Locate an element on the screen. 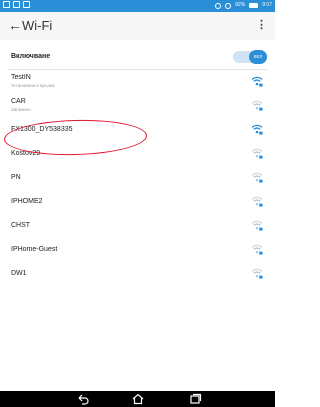 The image size is (320, 407). network-name: Kostov29 is located at coordinates (26, 153).